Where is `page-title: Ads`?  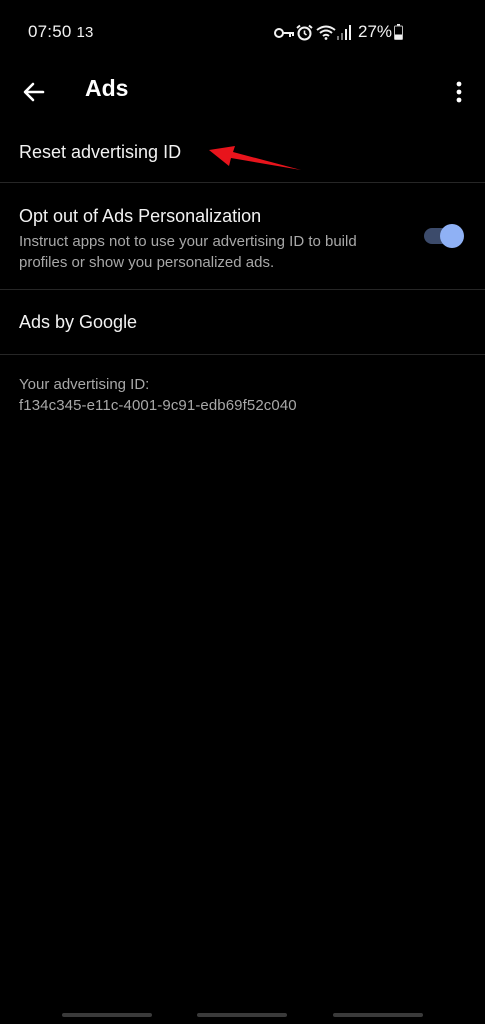
page-title: Ads is located at coordinates (107, 88).